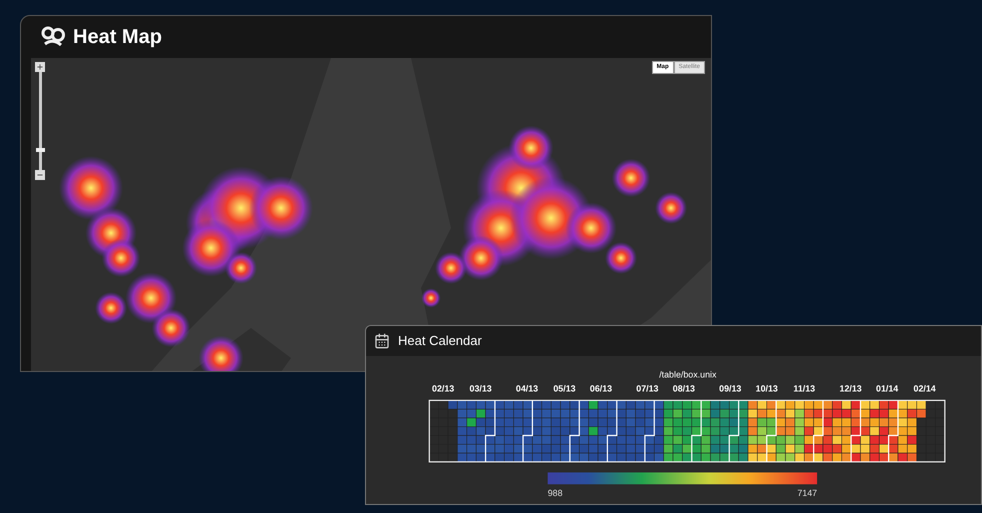  Describe the element at coordinates (807, 493) in the screenshot. I see `legend-max-label: 7147` at that location.